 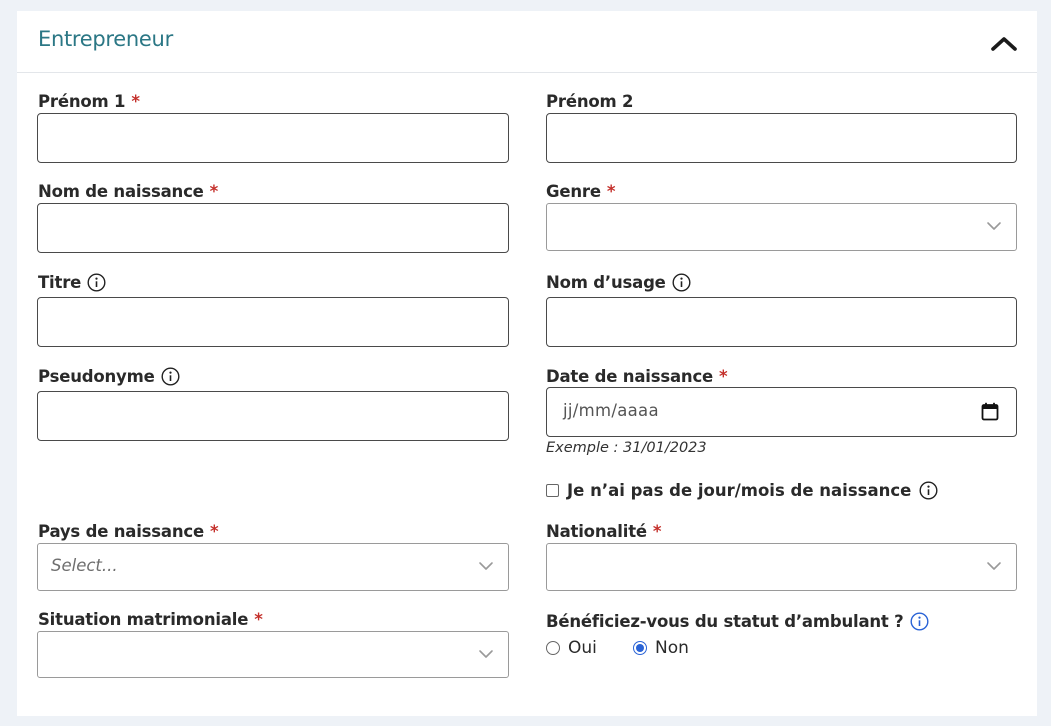 I want to click on ambulant-label: Bénéficiez-vous du statut d’ambulant ?, so click(x=737, y=621).